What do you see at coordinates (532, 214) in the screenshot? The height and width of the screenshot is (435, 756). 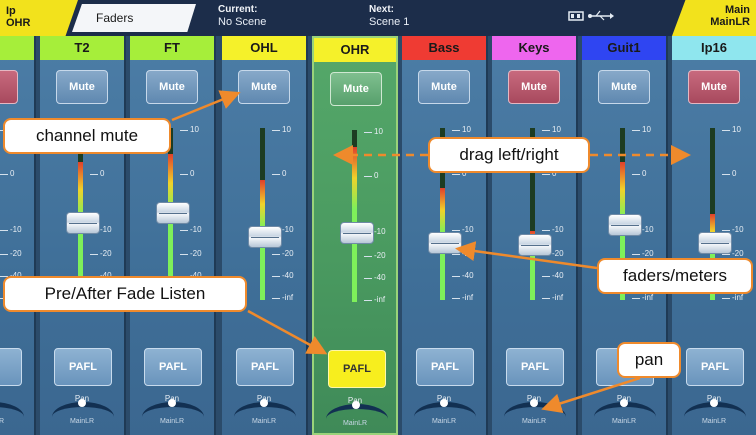 I see `level-meter` at bounding box center [532, 214].